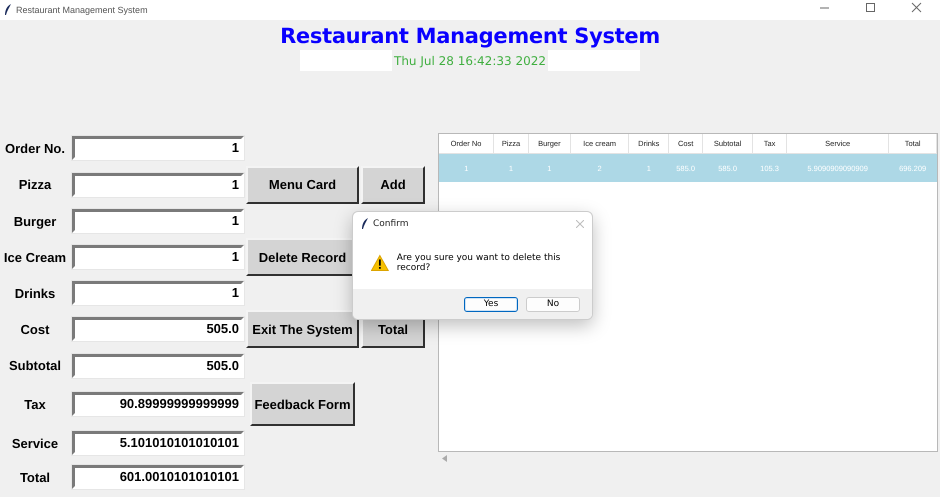 The height and width of the screenshot is (497, 940). I want to click on dialog-button: No, so click(553, 304).